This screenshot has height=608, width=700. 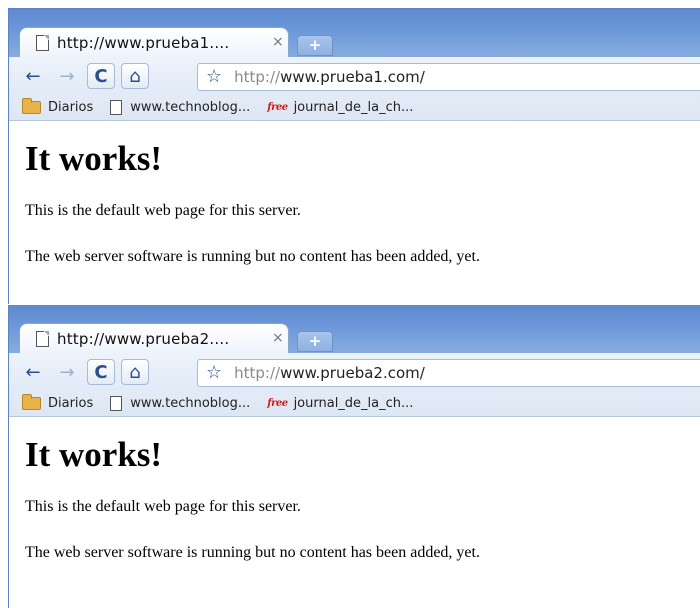 What do you see at coordinates (448, 77) in the screenshot?
I see `address-bar: ☆ http://www.prueba1.com/` at bounding box center [448, 77].